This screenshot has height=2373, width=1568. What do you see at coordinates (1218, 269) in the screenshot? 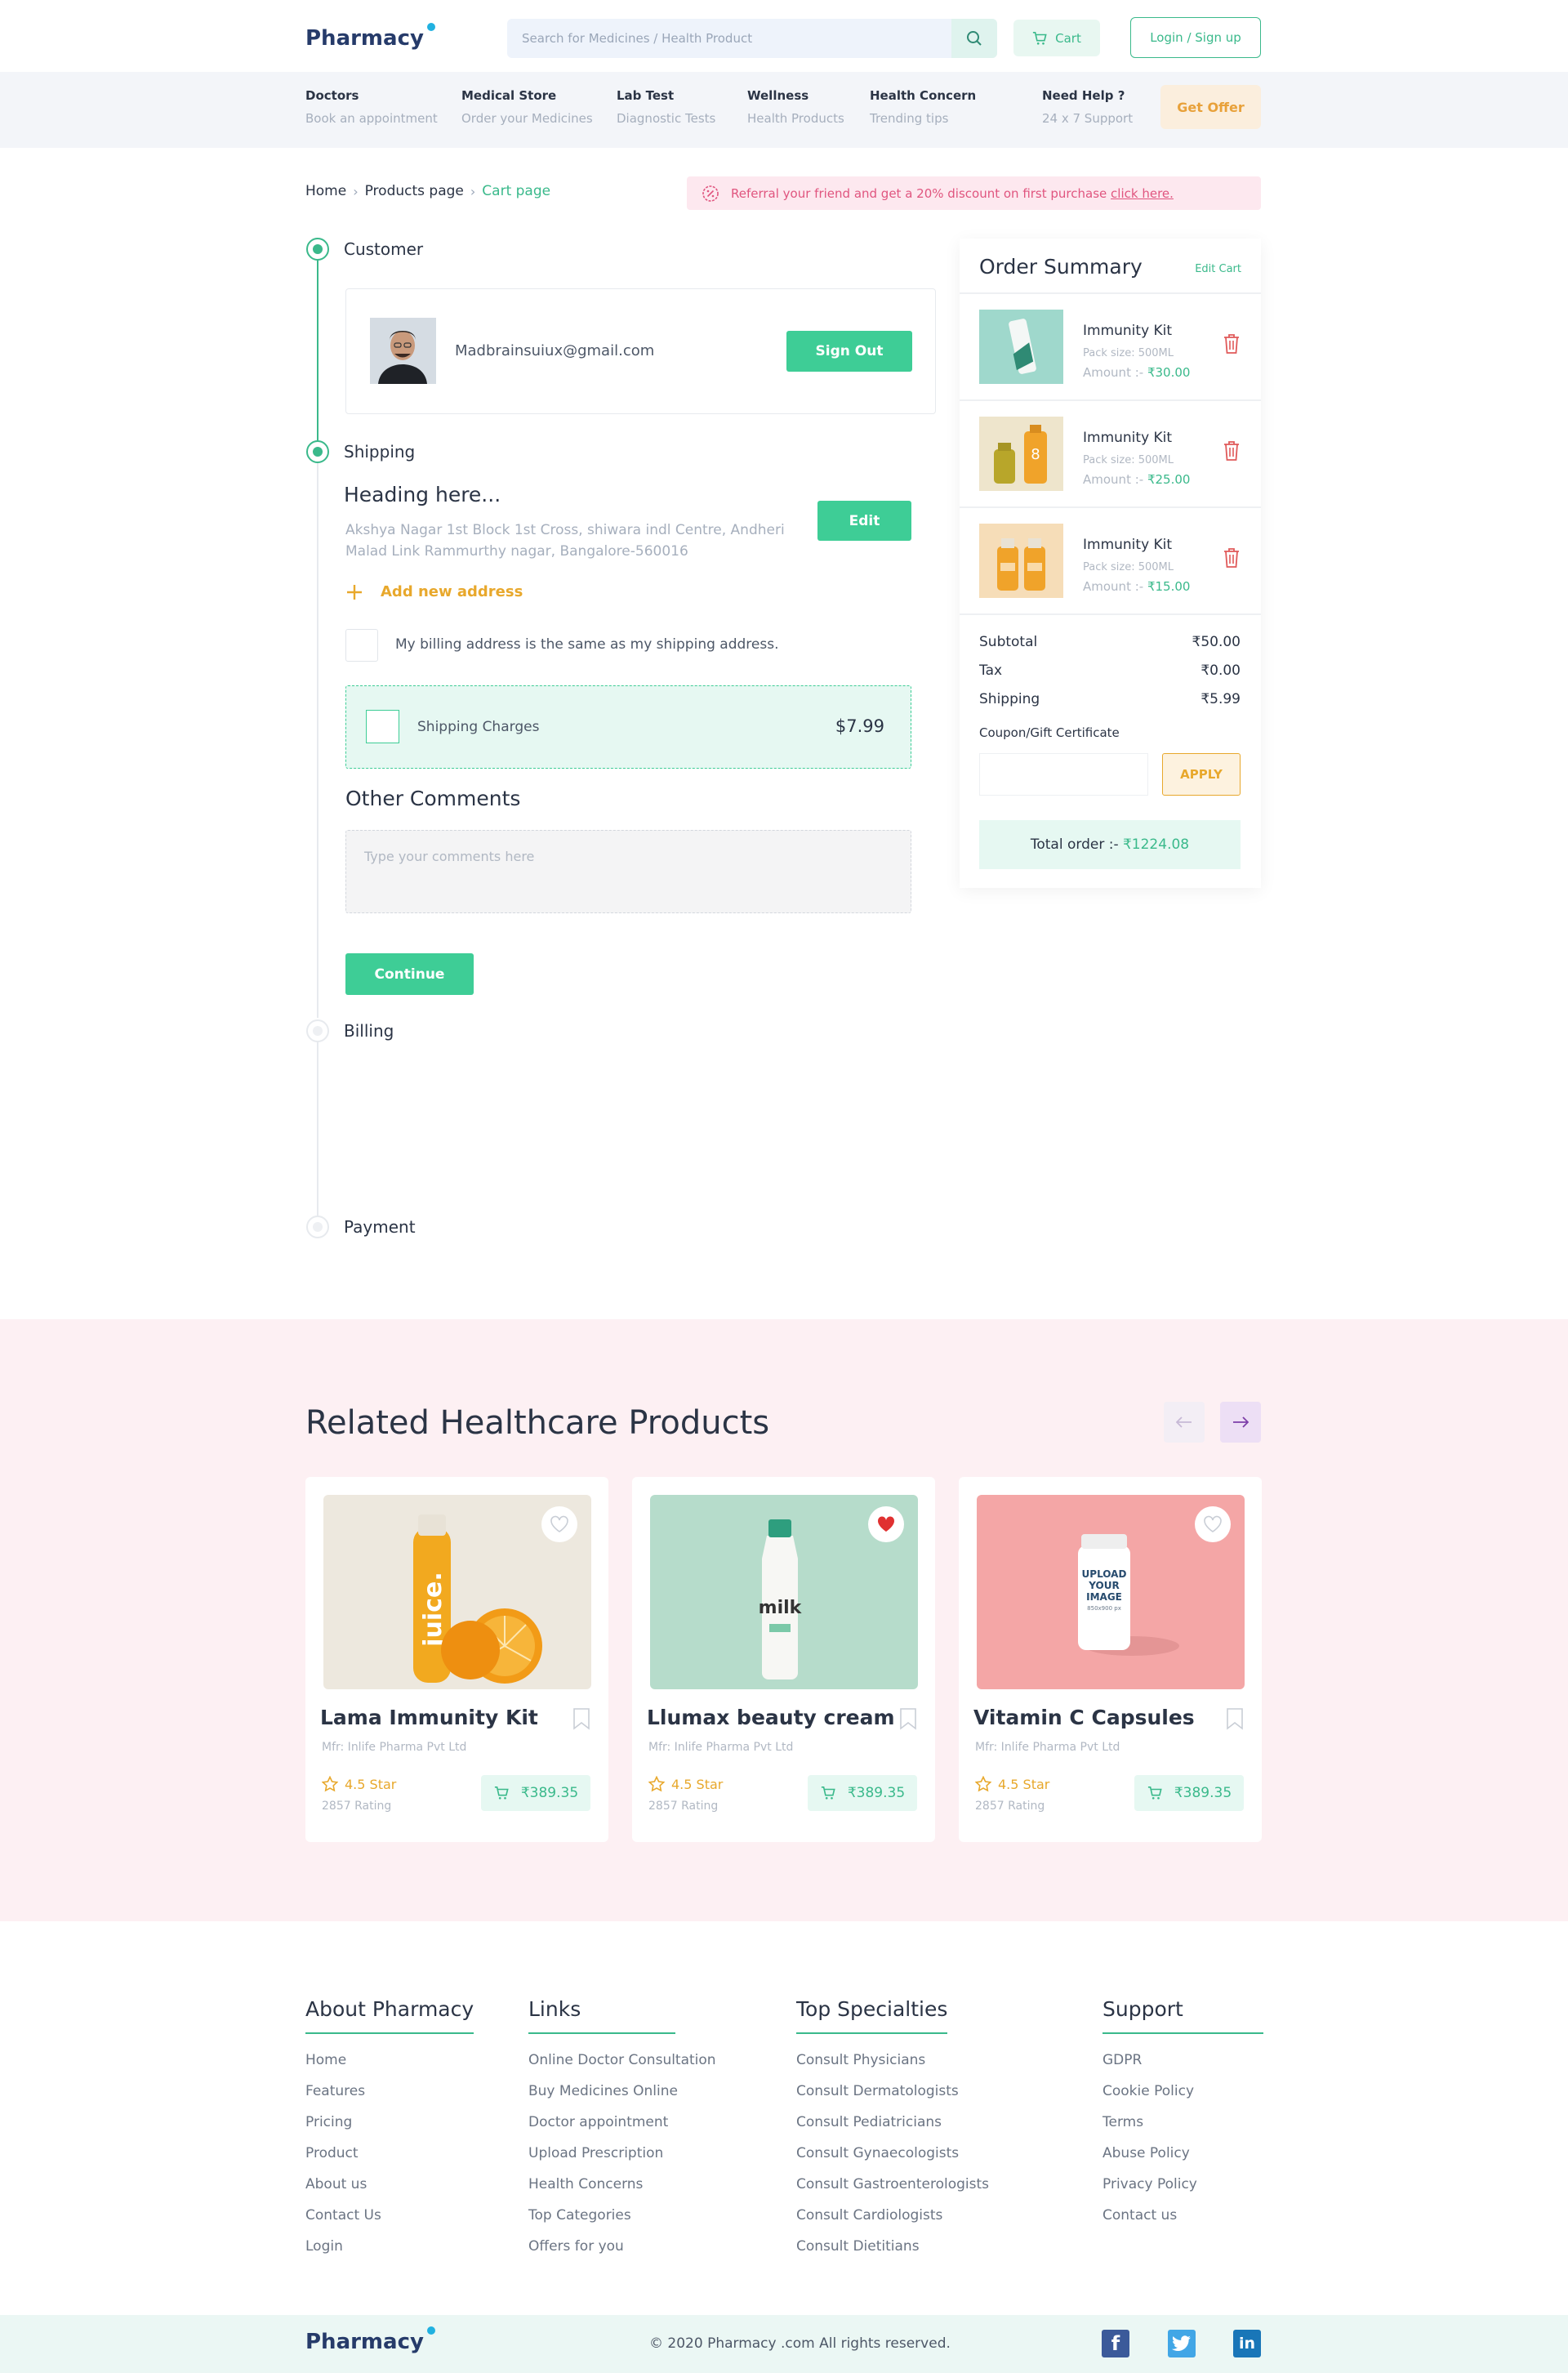
I see `edit-cart-link: Edit Cart` at bounding box center [1218, 269].